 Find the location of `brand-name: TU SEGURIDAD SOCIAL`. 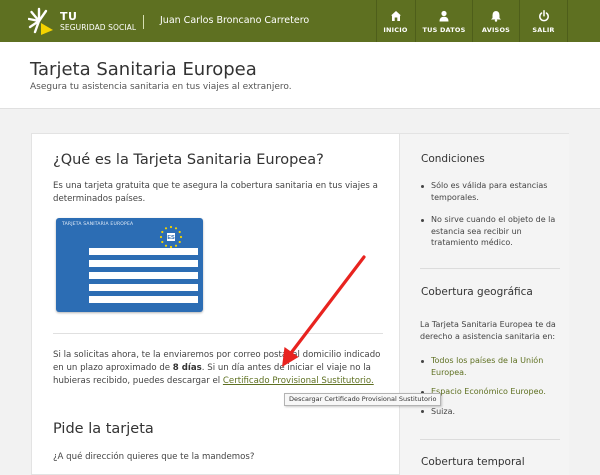

brand-name: TU SEGURIDAD SOCIAL is located at coordinates (98, 21).